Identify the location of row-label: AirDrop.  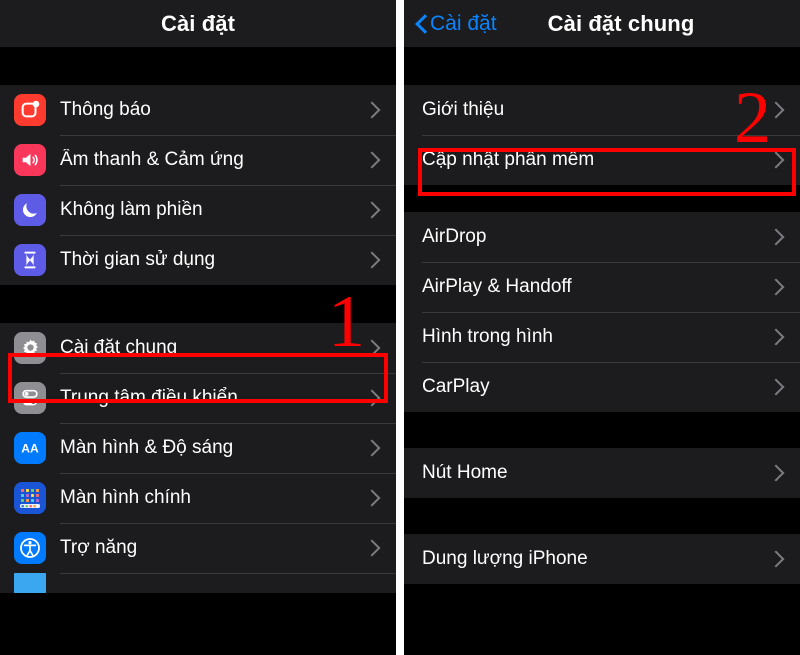
(454, 236).